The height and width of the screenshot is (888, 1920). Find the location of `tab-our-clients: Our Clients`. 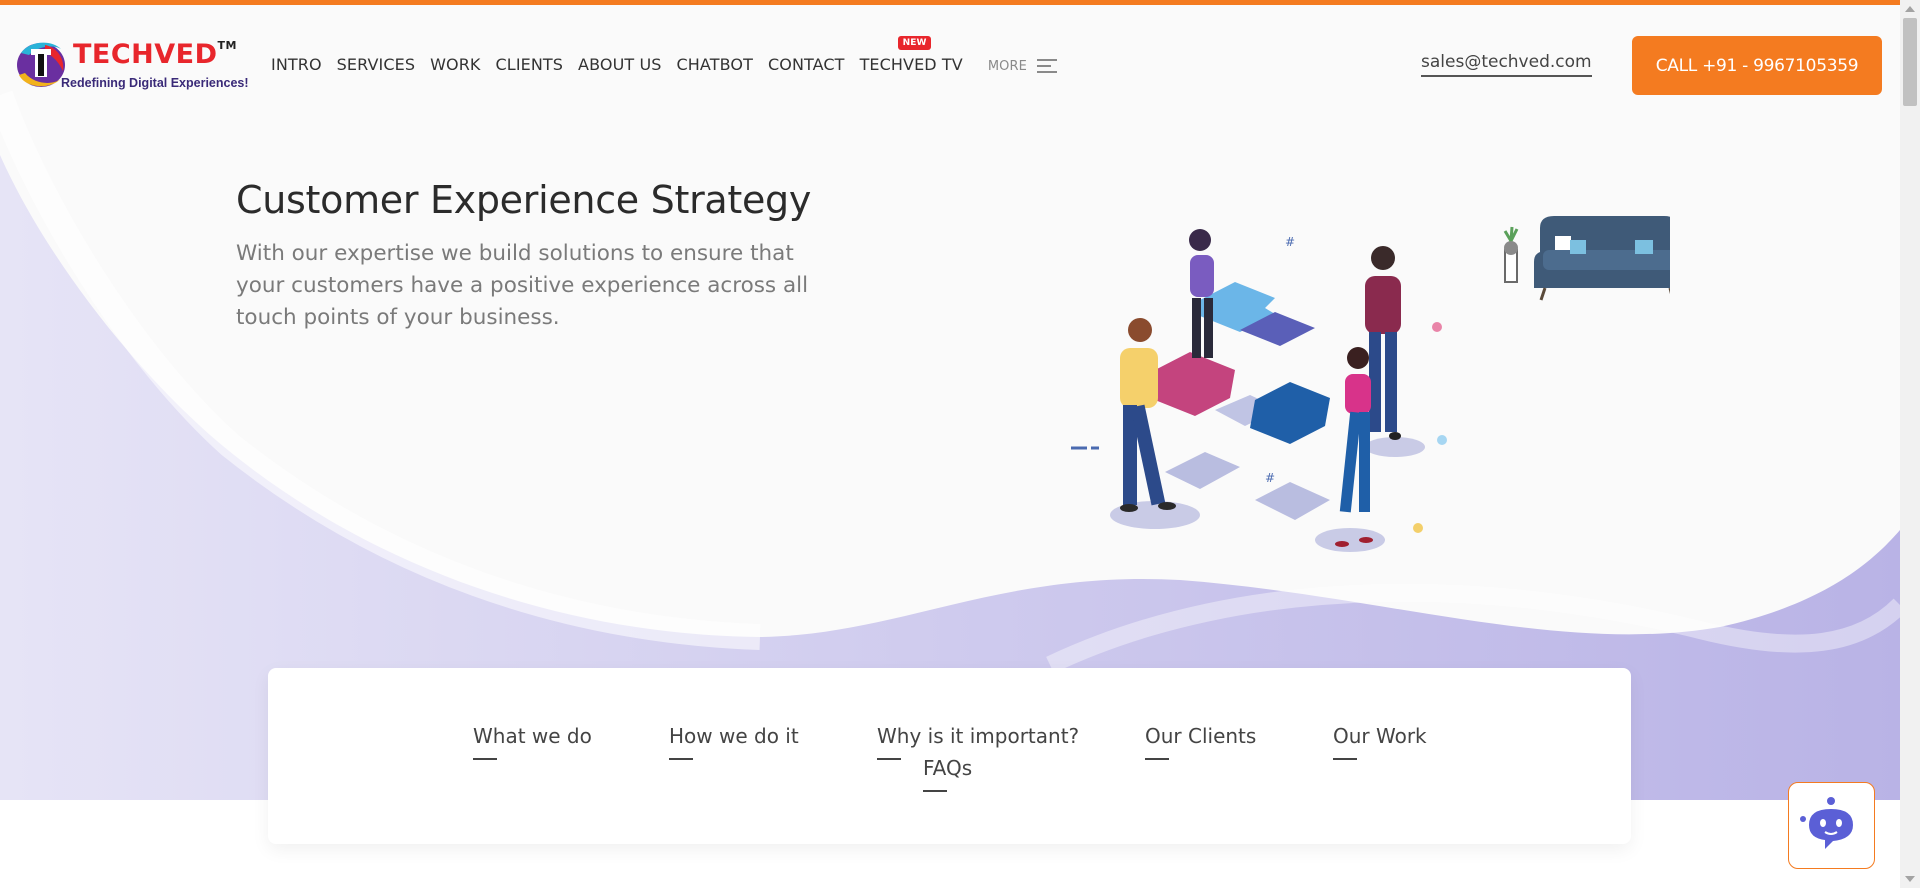

tab-our-clients: Our Clients is located at coordinates (1200, 742).